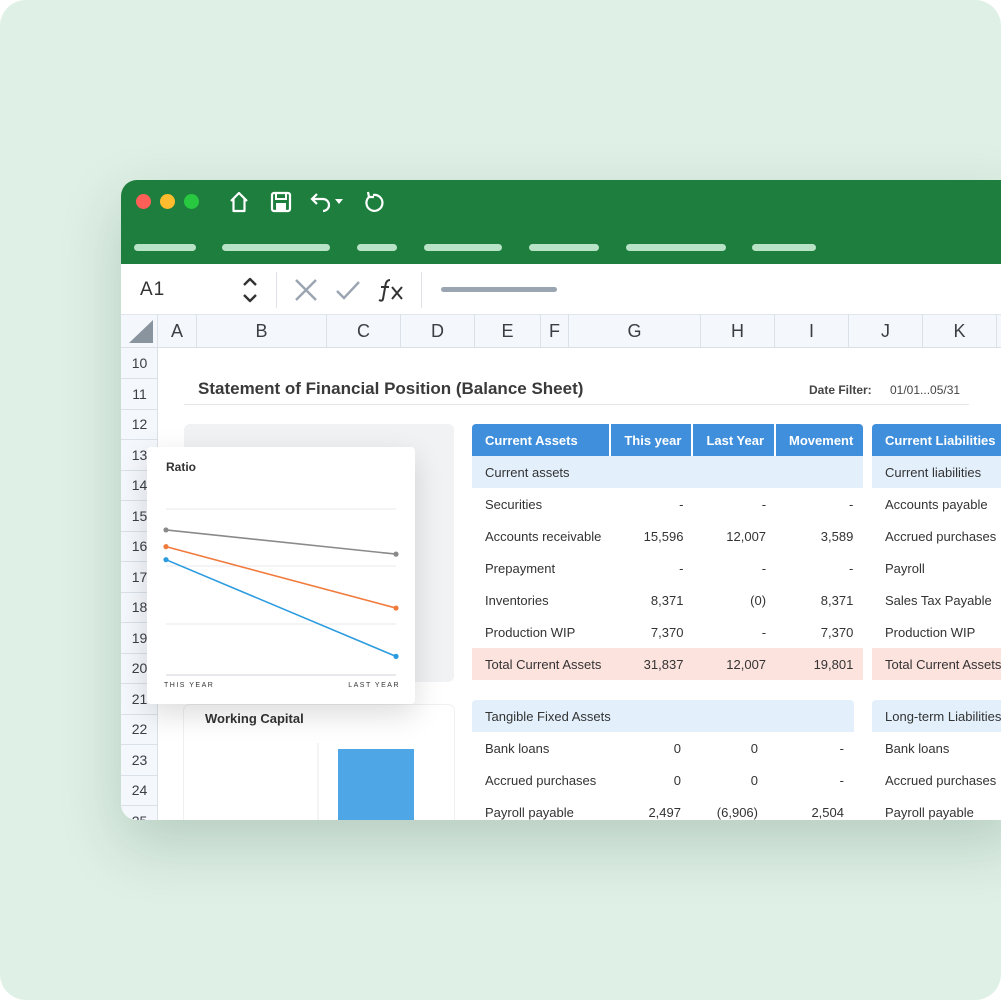 The height and width of the screenshot is (1000, 1001). Describe the element at coordinates (735, 664) in the screenshot. I see `last-year-total: 12,007` at that location.